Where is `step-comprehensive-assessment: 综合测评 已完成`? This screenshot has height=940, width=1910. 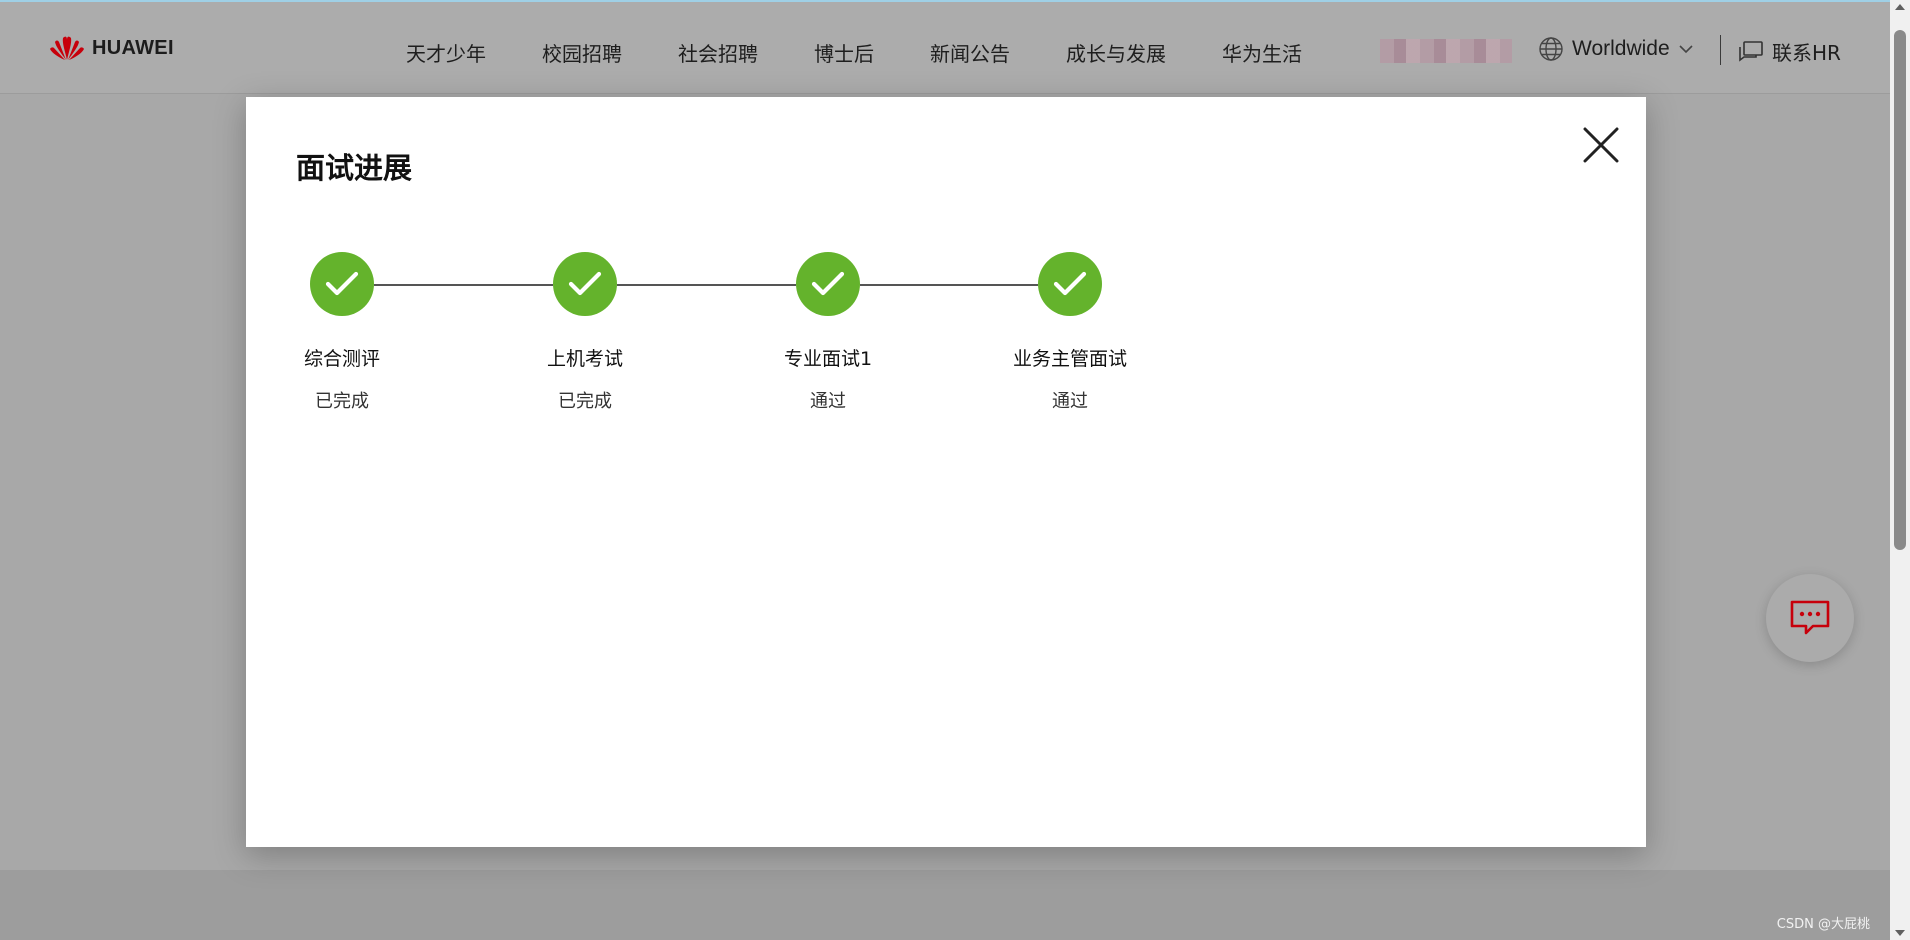
step-comprehensive-assessment: 综合测评 已完成 is located at coordinates (342, 332).